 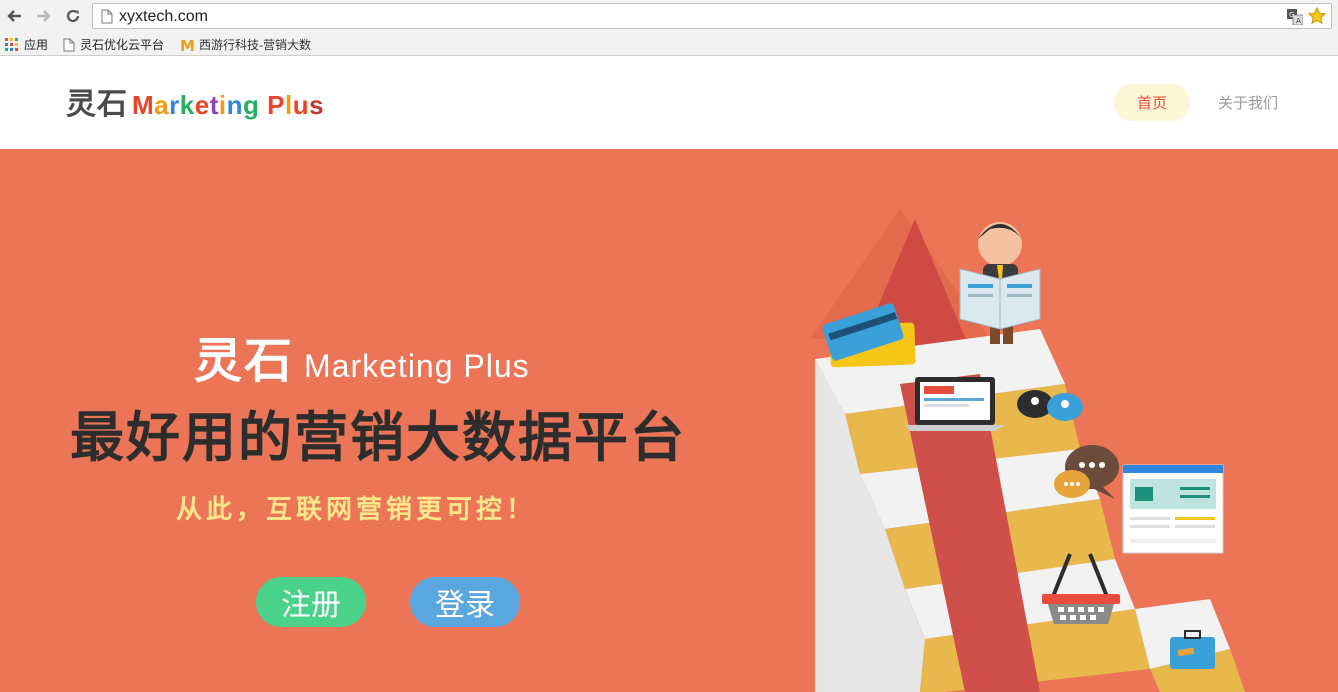 What do you see at coordinates (955, 404) in the screenshot?
I see `laptop-icon` at bounding box center [955, 404].